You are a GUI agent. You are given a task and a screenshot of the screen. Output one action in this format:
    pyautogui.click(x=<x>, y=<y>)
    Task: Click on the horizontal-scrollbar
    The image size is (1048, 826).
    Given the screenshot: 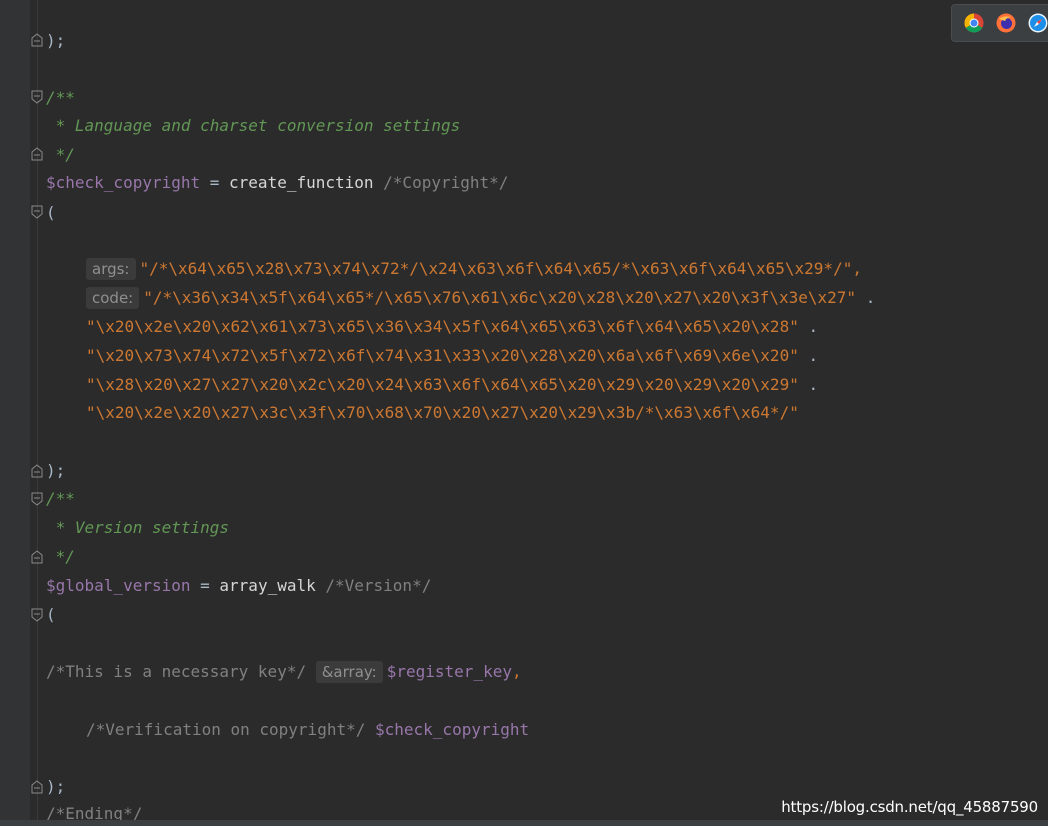 What is the action you would take?
    pyautogui.click(x=524, y=823)
    